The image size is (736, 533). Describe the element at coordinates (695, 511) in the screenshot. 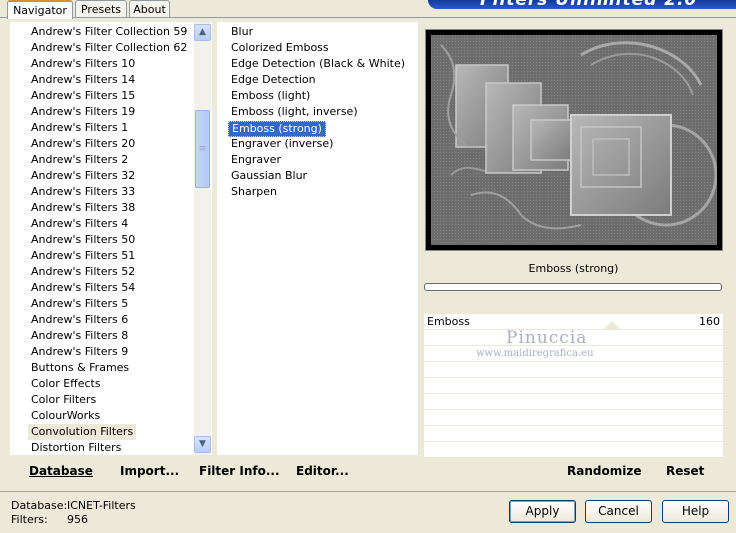

I see `help-button: Help` at that location.